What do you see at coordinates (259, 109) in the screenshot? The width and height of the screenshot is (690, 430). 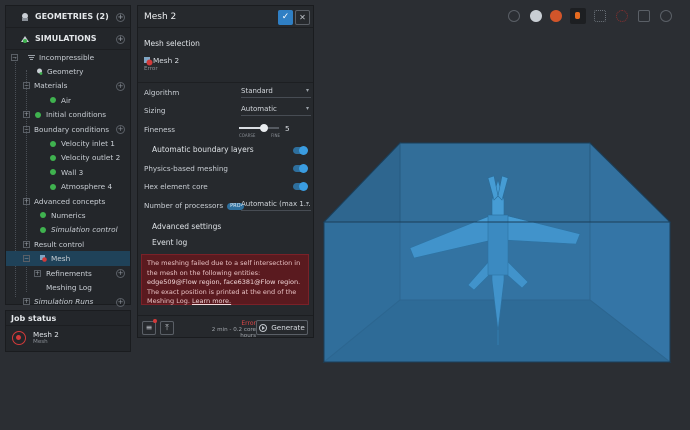 I see `sizing-value: Automatic` at bounding box center [259, 109].